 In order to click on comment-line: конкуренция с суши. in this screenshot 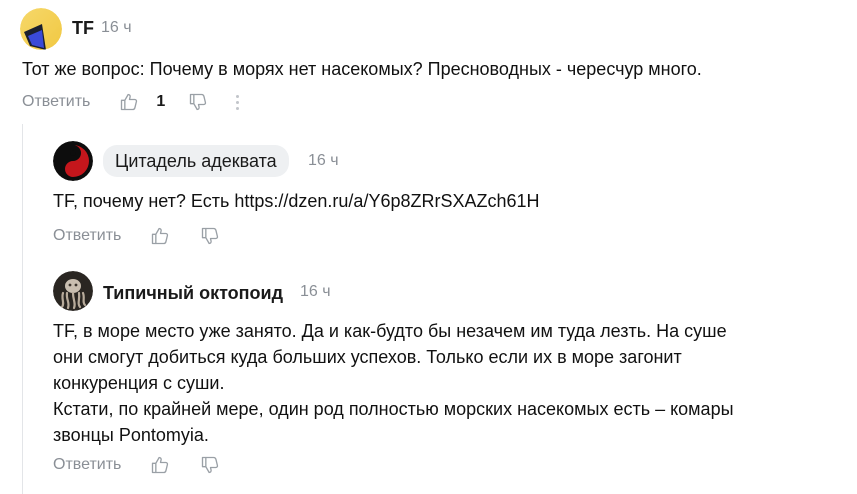, I will do `click(139, 383)`.